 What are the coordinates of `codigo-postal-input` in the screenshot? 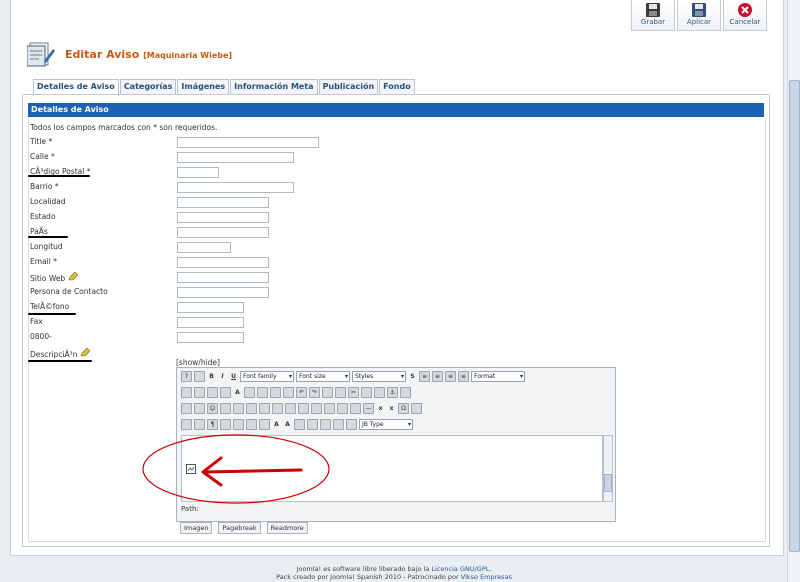 It's located at (198, 172).